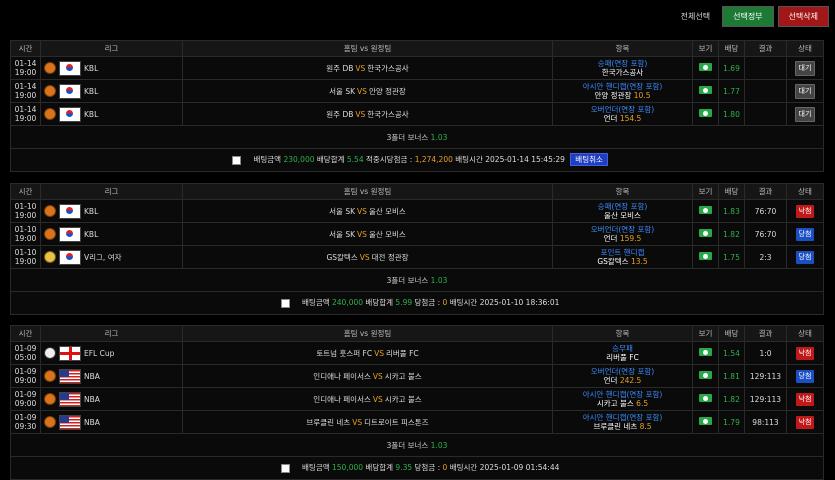 This screenshot has width=835, height=480. I want to click on away-team: 시카고 불스, so click(403, 399).